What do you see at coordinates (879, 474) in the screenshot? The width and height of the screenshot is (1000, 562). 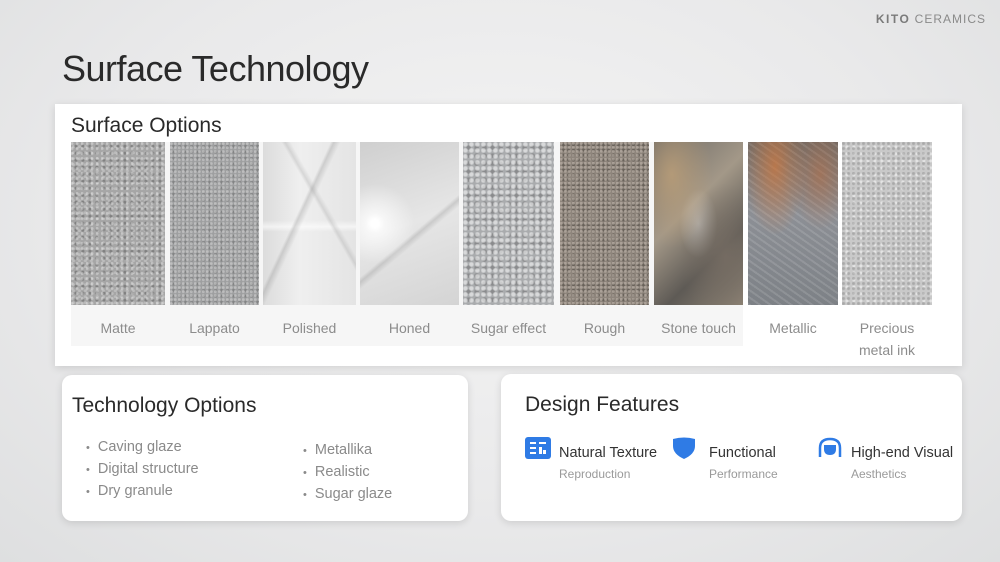 I see `feature-subtitle: Aesthetics` at bounding box center [879, 474].